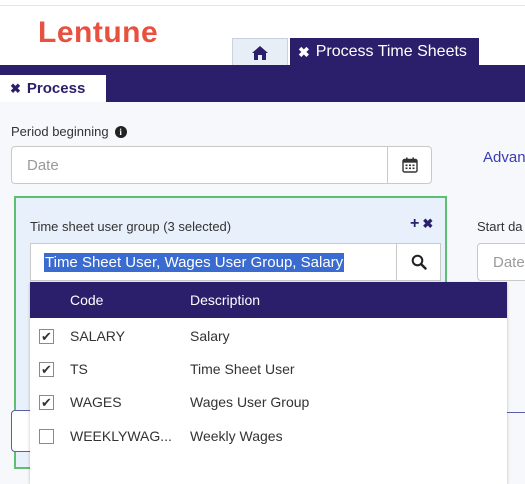  What do you see at coordinates (131, 226) in the screenshot?
I see `user-group-label: Time sheet user group (3 selected)` at bounding box center [131, 226].